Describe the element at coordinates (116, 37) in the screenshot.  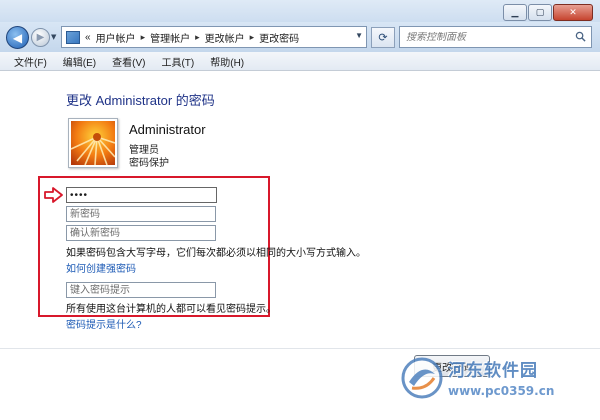
I see `breadcrumb-user-accounts: 用户帐户` at that location.